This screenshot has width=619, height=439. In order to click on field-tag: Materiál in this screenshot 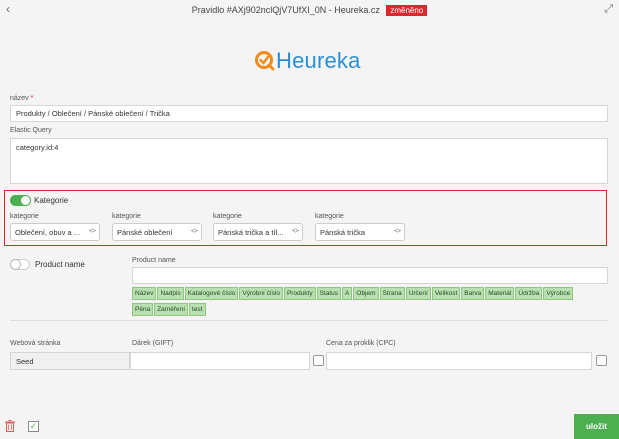, I will do `click(500, 293)`.